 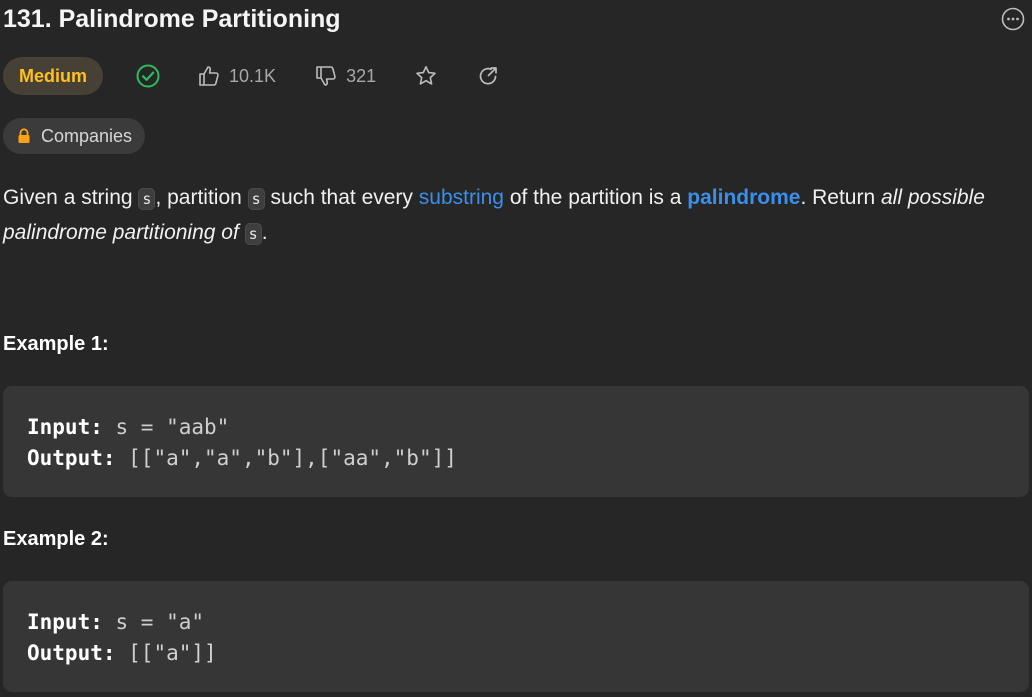 I want to click on palindrome-link: palindrome, so click(x=743, y=197).